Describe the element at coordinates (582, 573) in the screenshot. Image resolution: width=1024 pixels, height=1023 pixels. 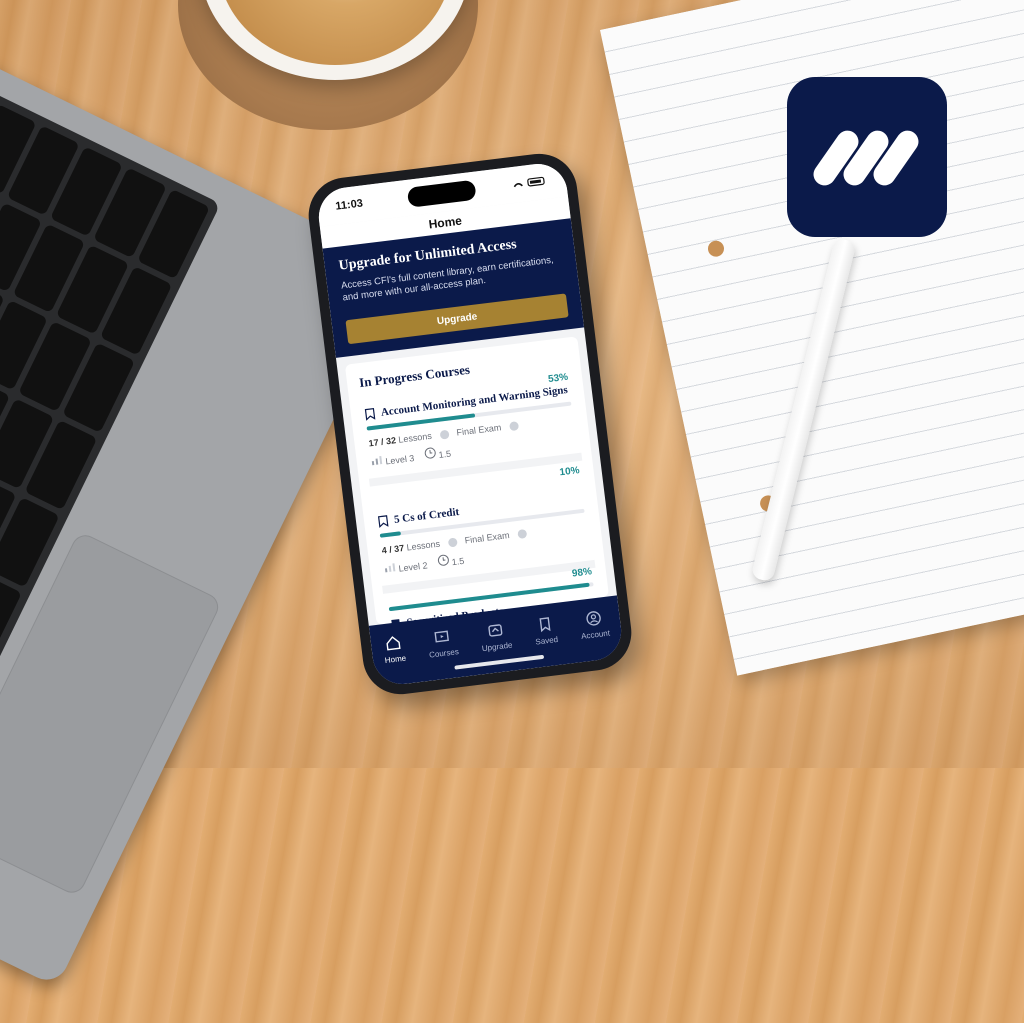
I see `course-percent: 98%` at that location.